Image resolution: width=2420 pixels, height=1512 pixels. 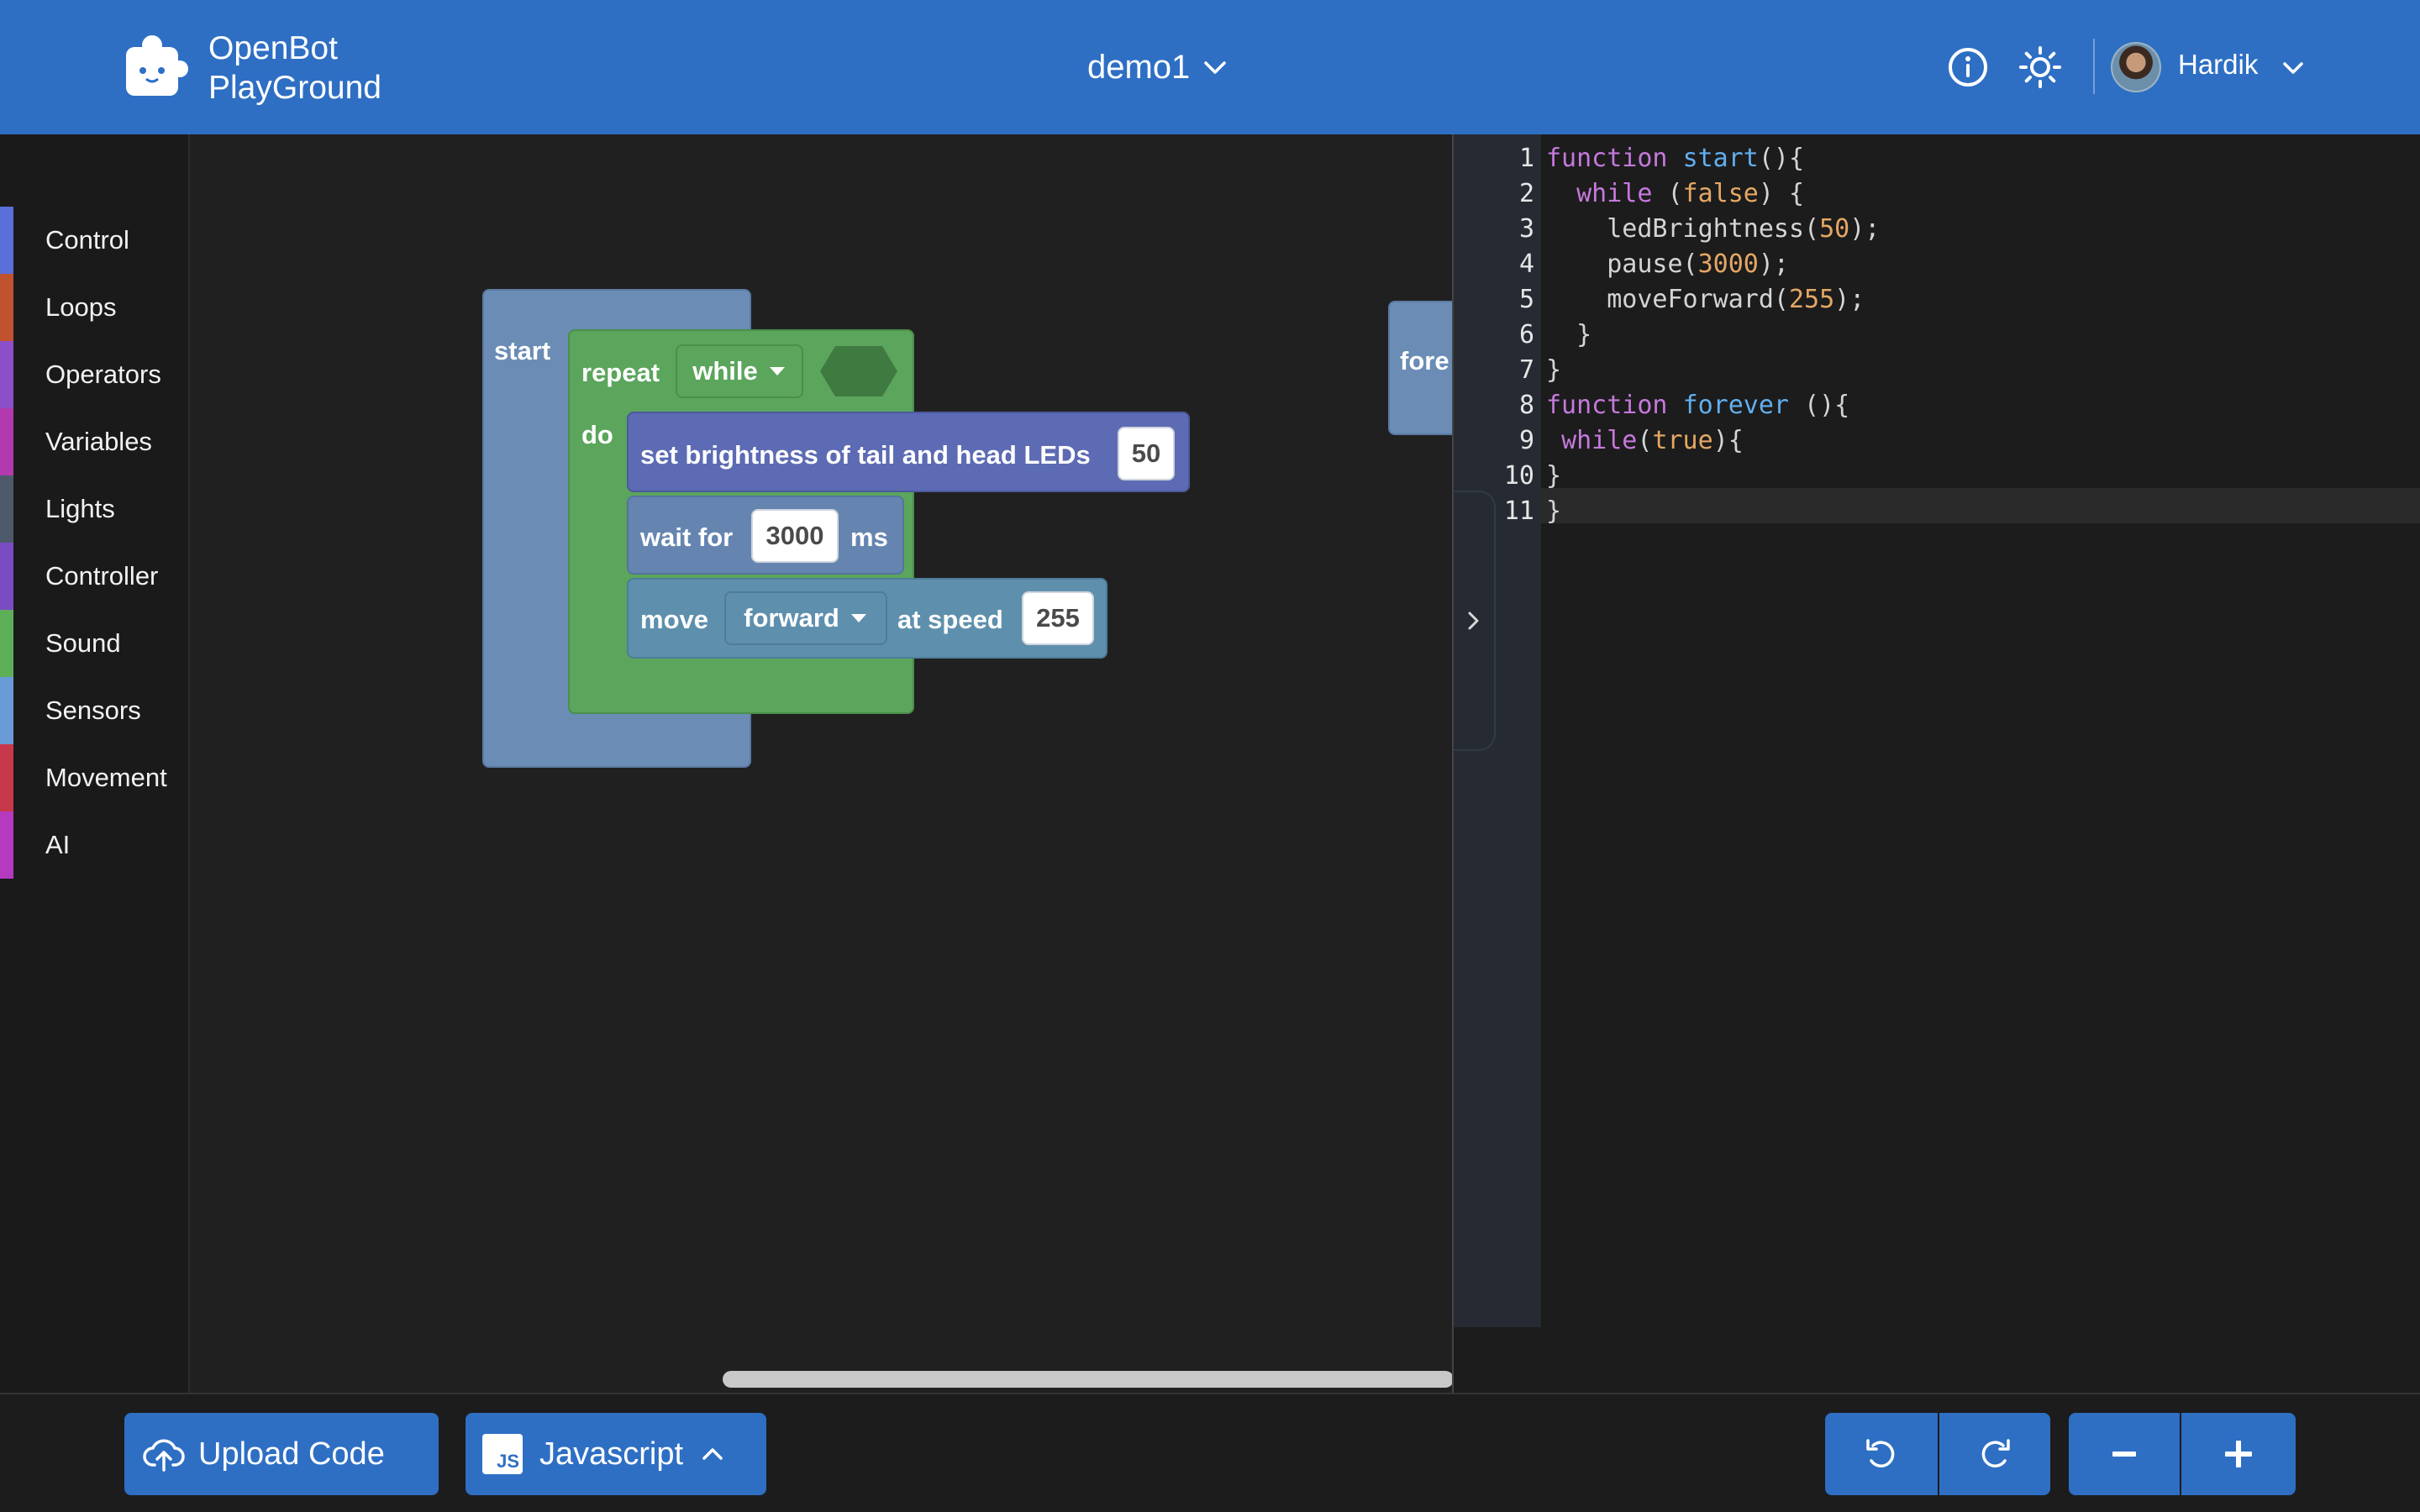 I want to click on line-number: 9, so click(x=1526, y=440).